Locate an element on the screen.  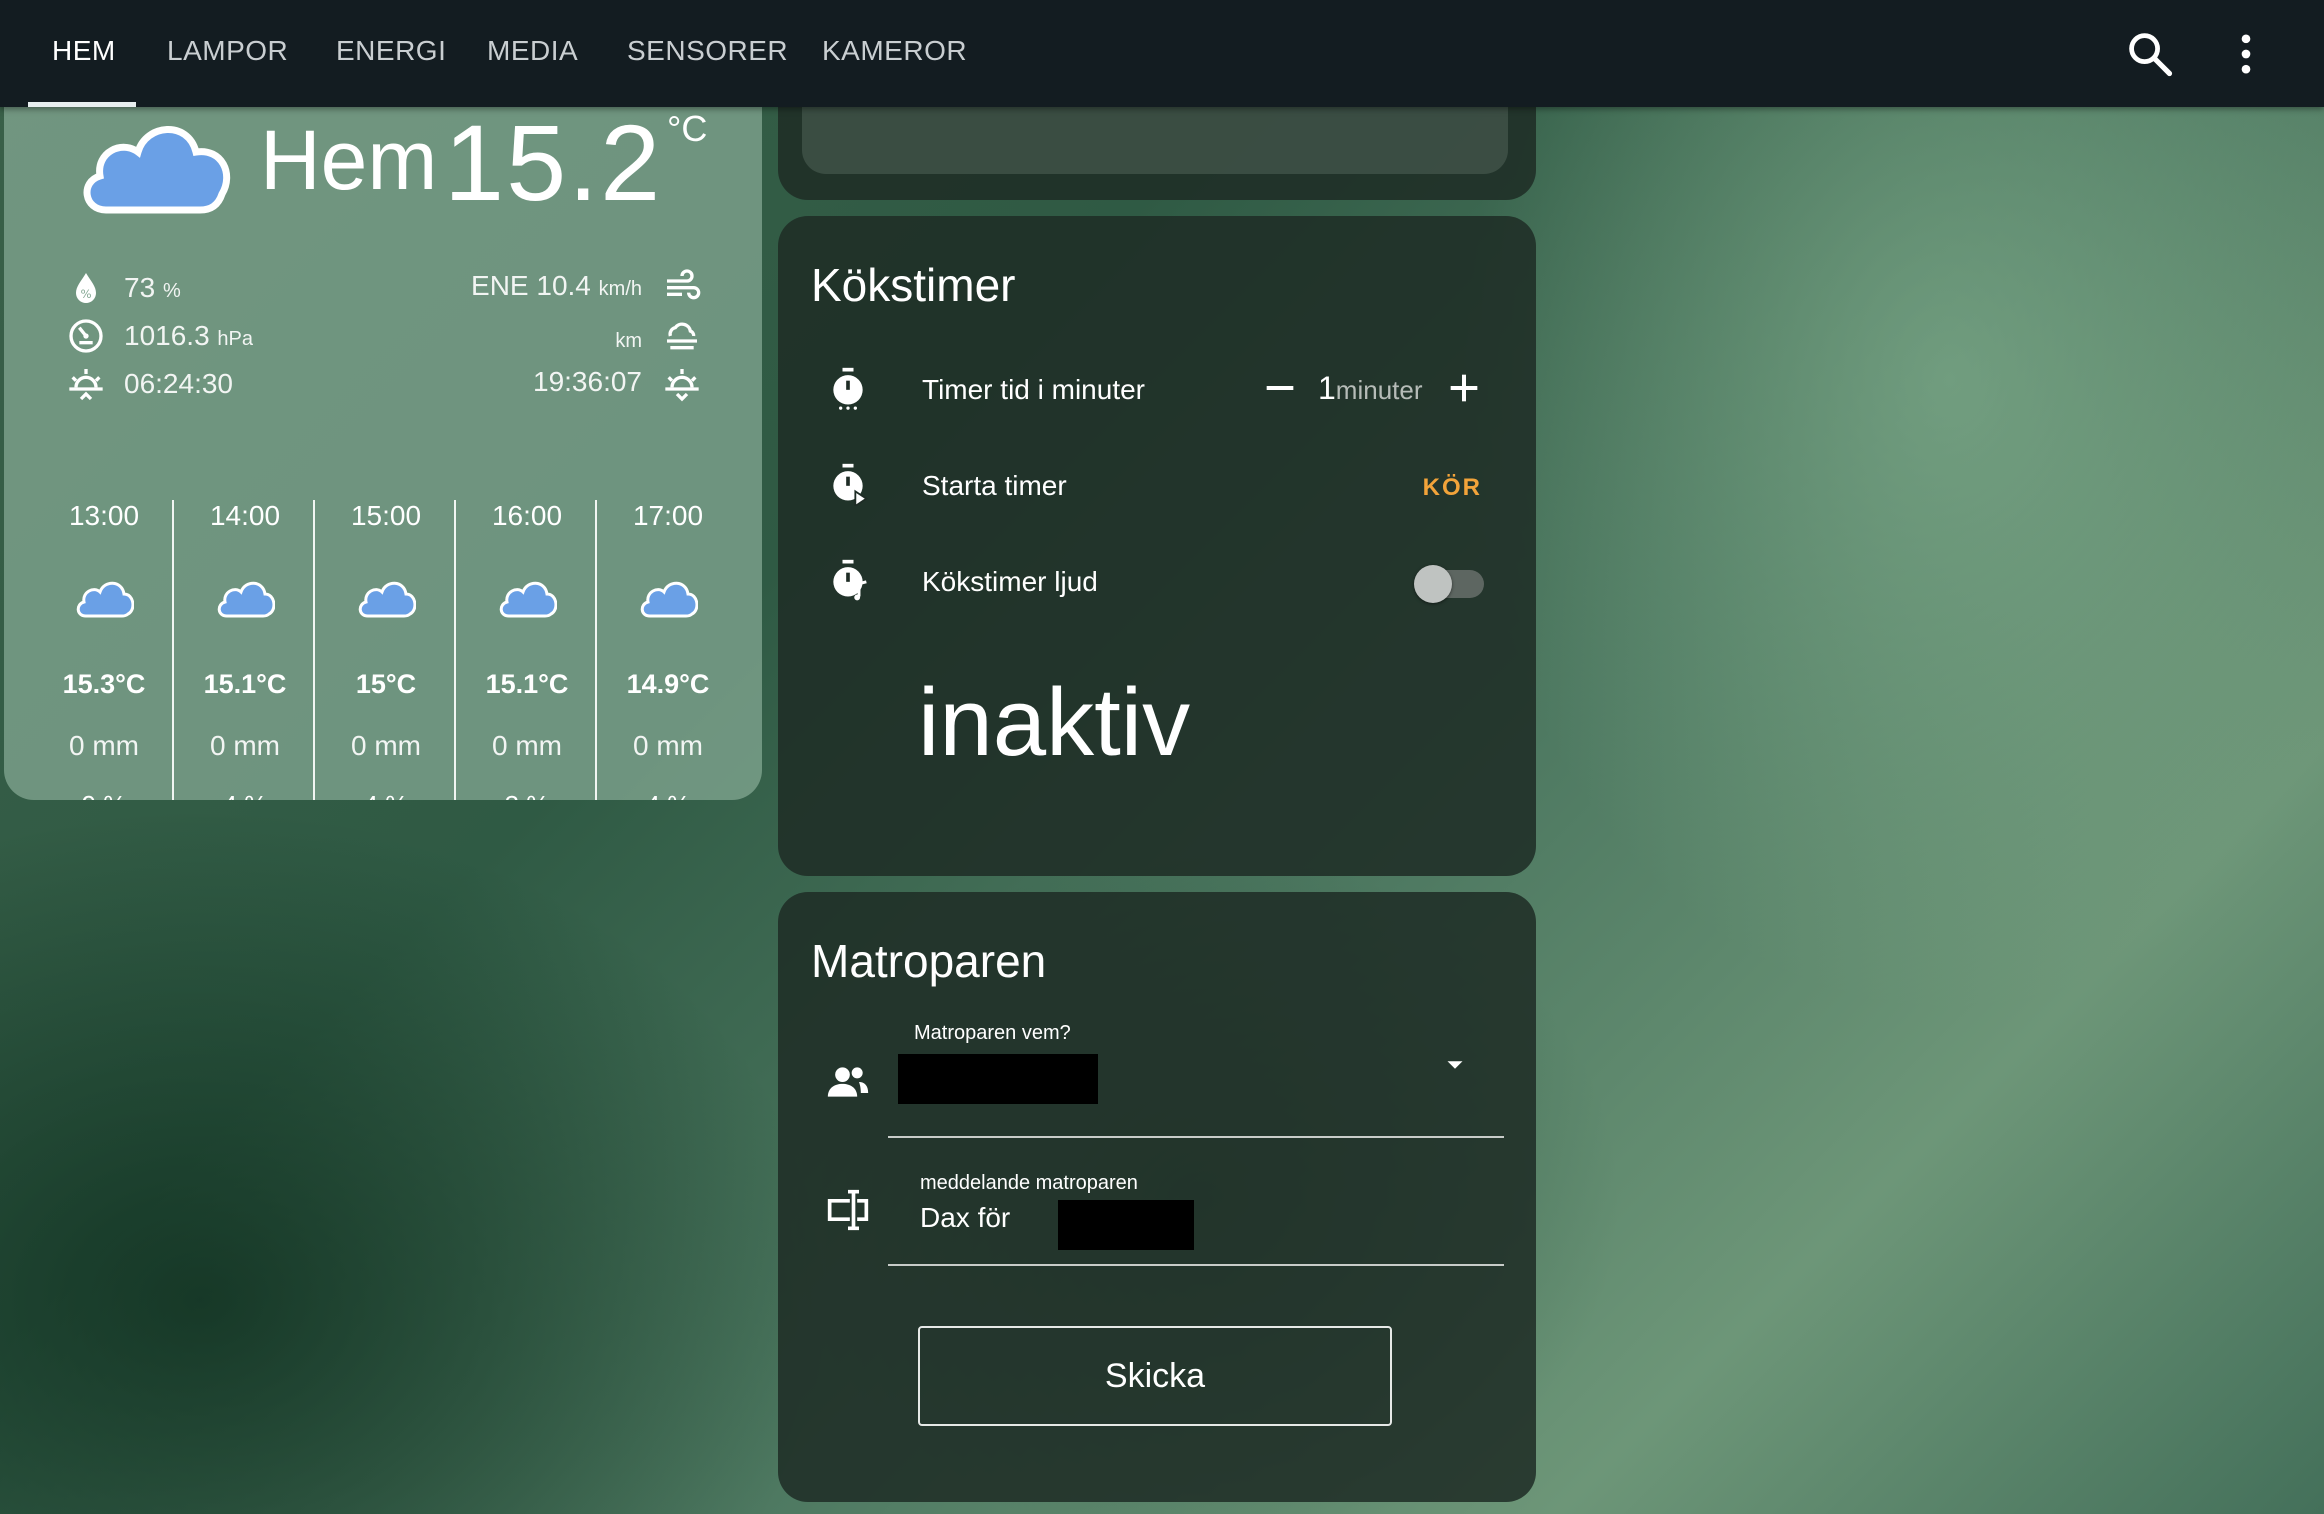
forecast-precipitation-probability: 9 % is located at coordinates (104, 795).